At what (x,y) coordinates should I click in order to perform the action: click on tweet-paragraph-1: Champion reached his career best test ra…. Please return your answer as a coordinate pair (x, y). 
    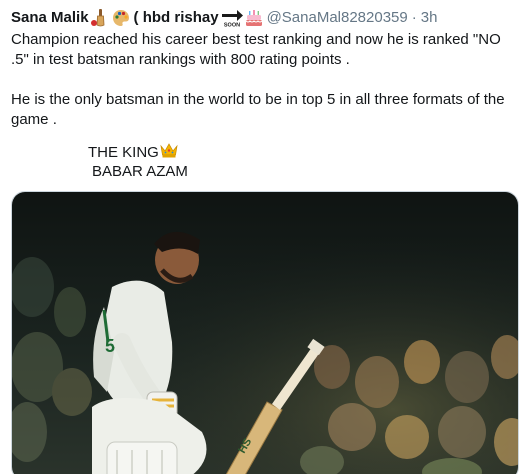
    Looking at the image, I should click on (256, 49).